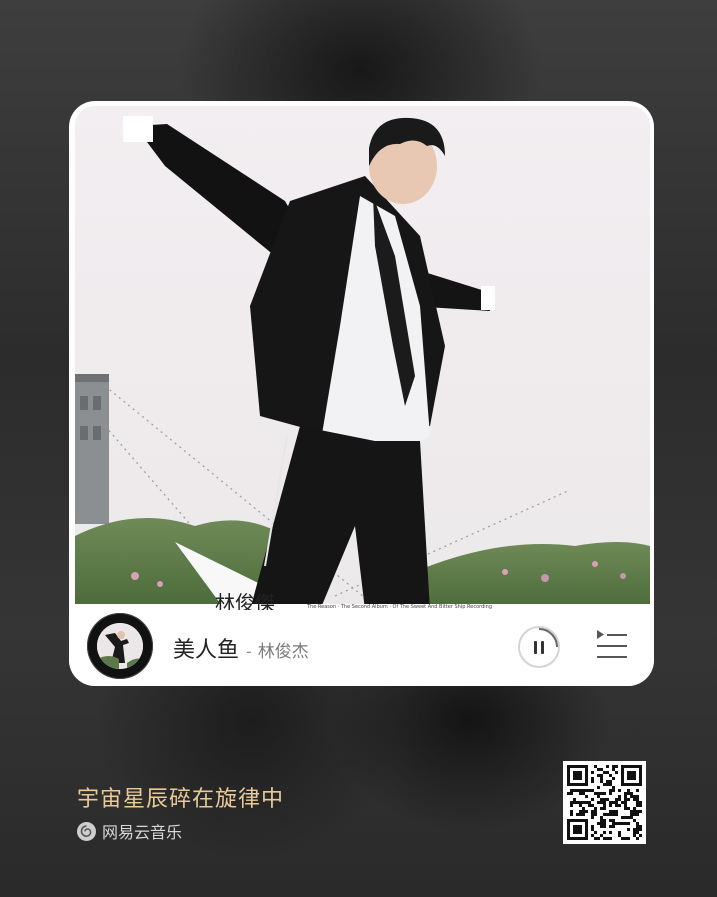 The height and width of the screenshot is (897, 717). What do you see at coordinates (241, 649) in the screenshot?
I see `song-info: 美人鱼 - 林俊杰` at bounding box center [241, 649].